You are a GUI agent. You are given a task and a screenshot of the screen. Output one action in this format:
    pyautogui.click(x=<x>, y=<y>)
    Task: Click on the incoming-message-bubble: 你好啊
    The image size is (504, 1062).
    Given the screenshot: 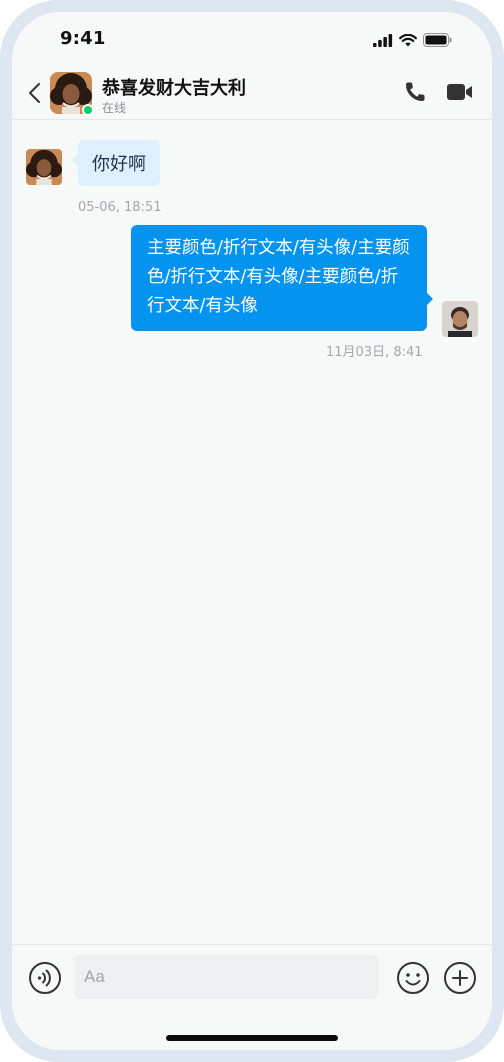 What is the action you would take?
    pyautogui.click(x=116, y=163)
    